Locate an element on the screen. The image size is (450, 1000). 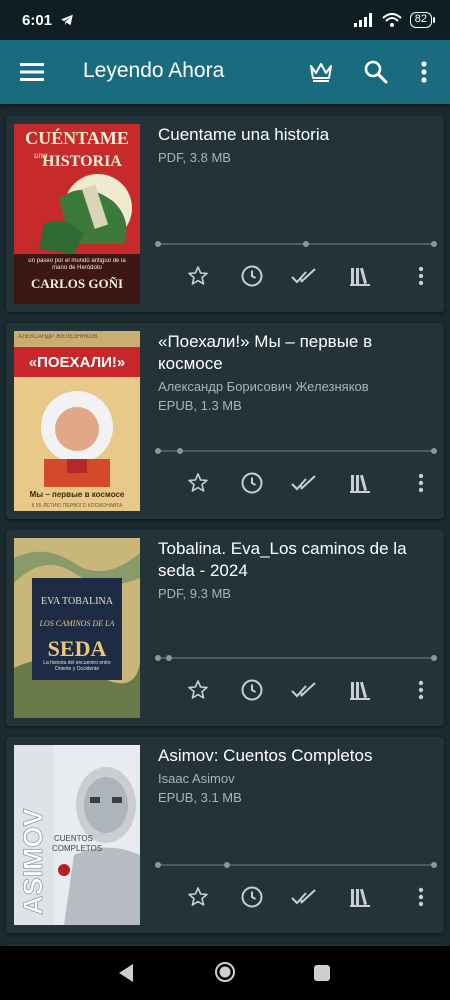
menu-icon is located at coordinates (32, 72).